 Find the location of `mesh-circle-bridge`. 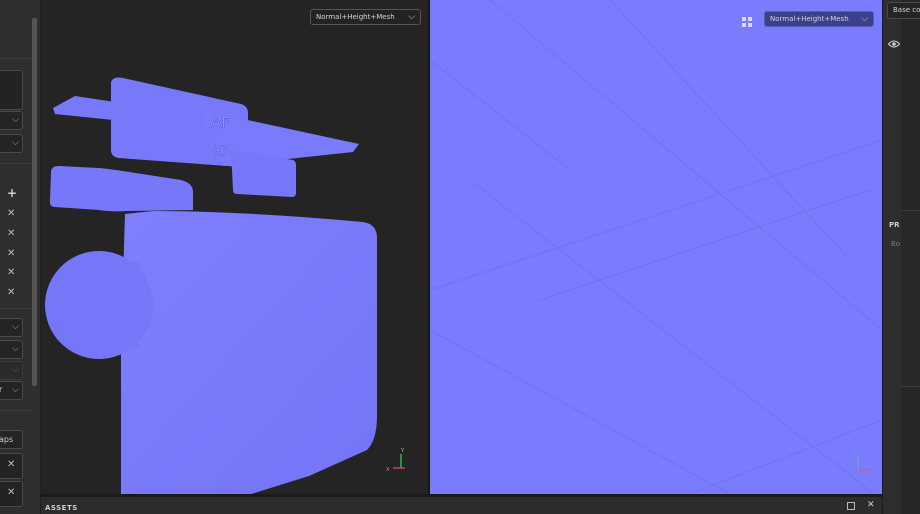

mesh-circle-bridge is located at coordinates (130, 305).